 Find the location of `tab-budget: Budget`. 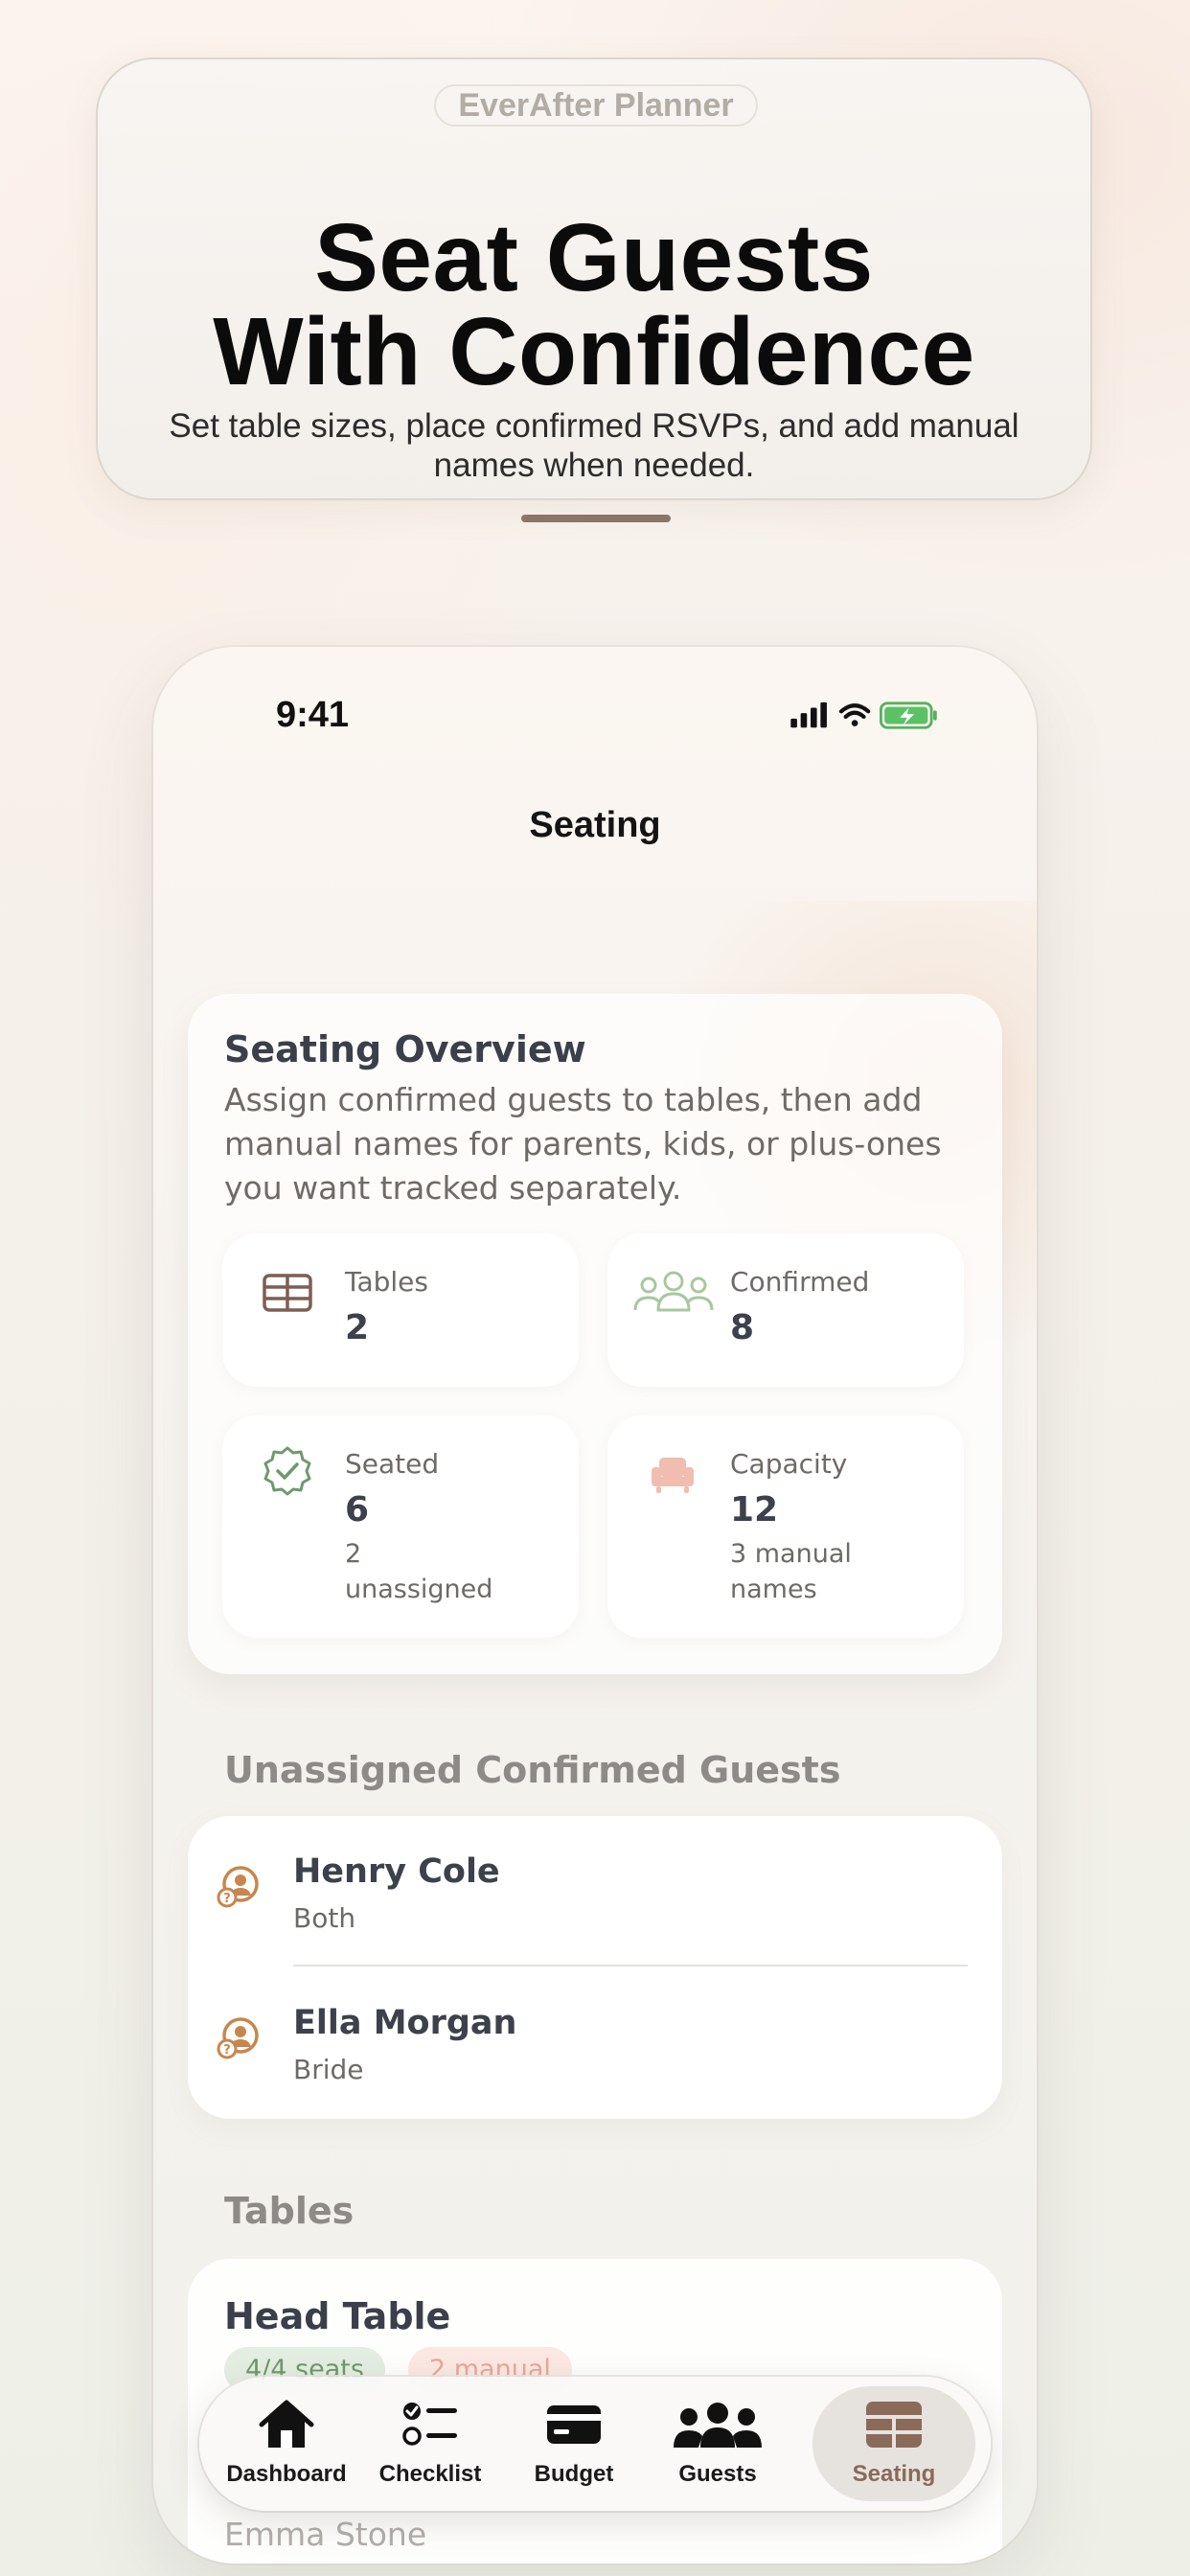

tab-budget: Budget is located at coordinates (574, 2443).